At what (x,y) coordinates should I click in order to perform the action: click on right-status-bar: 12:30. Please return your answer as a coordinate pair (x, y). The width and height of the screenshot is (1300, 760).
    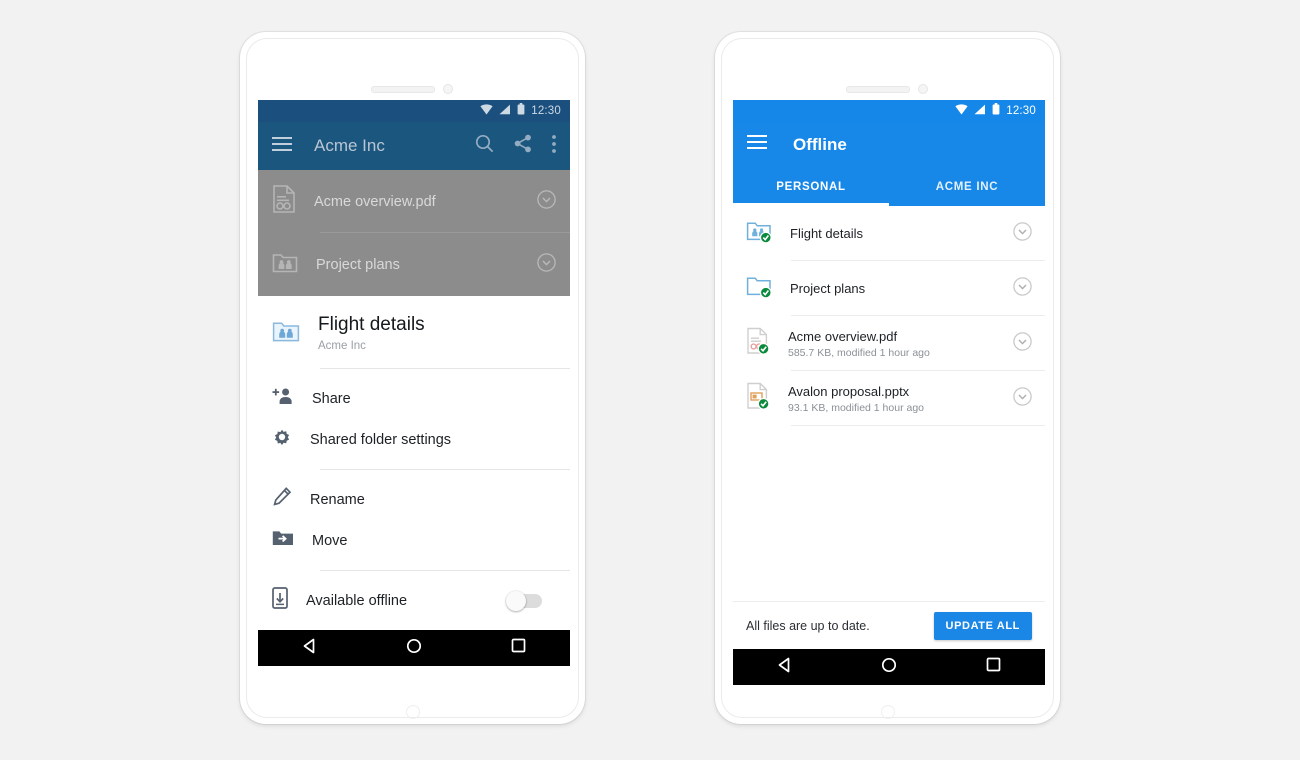
    Looking at the image, I should click on (889, 111).